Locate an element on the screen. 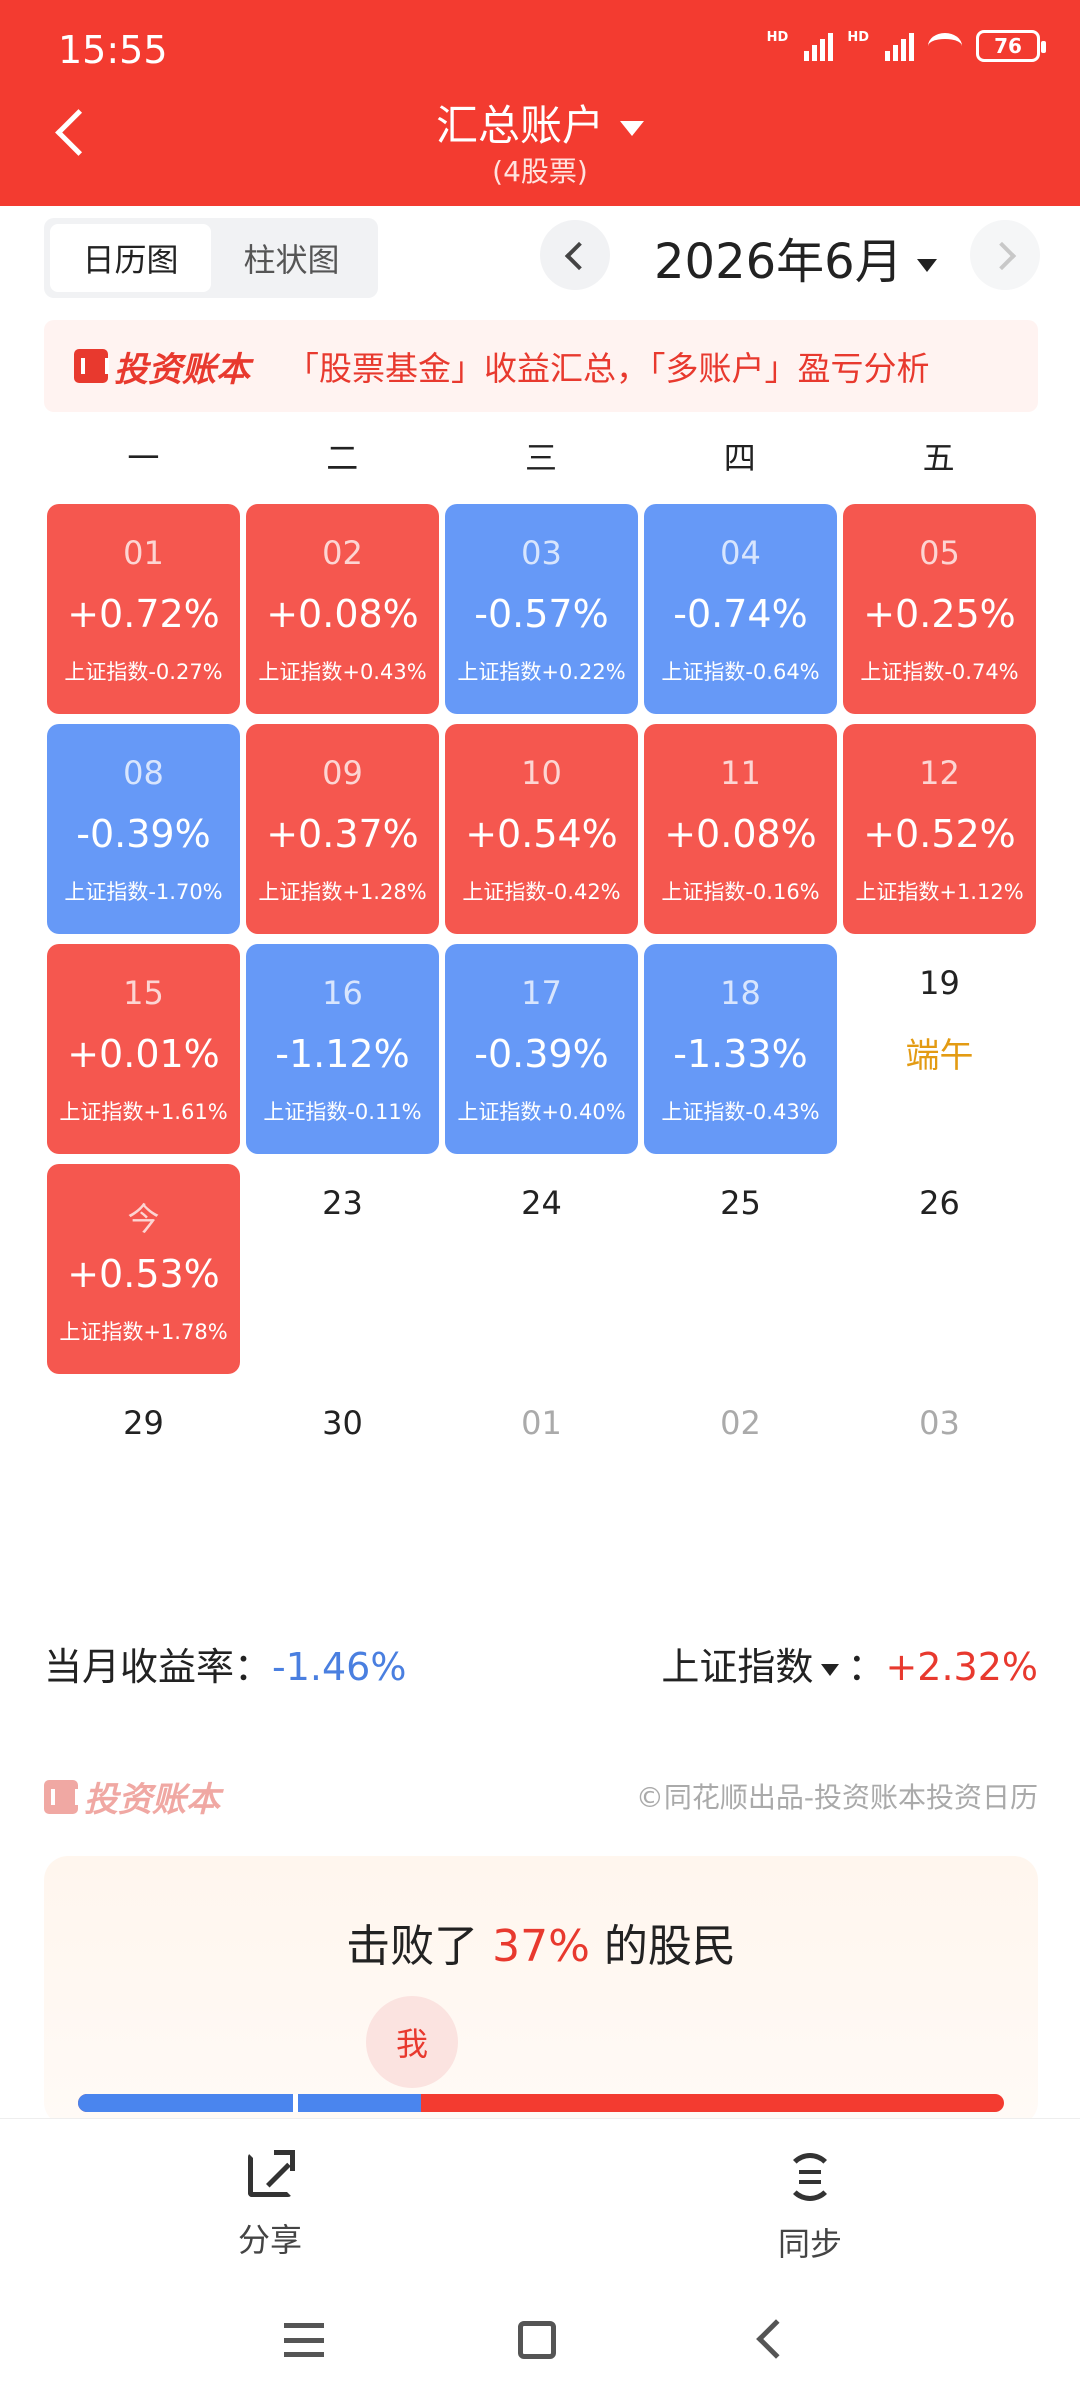 The image size is (1080, 2400). day-number: 23 is located at coordinates (342, 1203).